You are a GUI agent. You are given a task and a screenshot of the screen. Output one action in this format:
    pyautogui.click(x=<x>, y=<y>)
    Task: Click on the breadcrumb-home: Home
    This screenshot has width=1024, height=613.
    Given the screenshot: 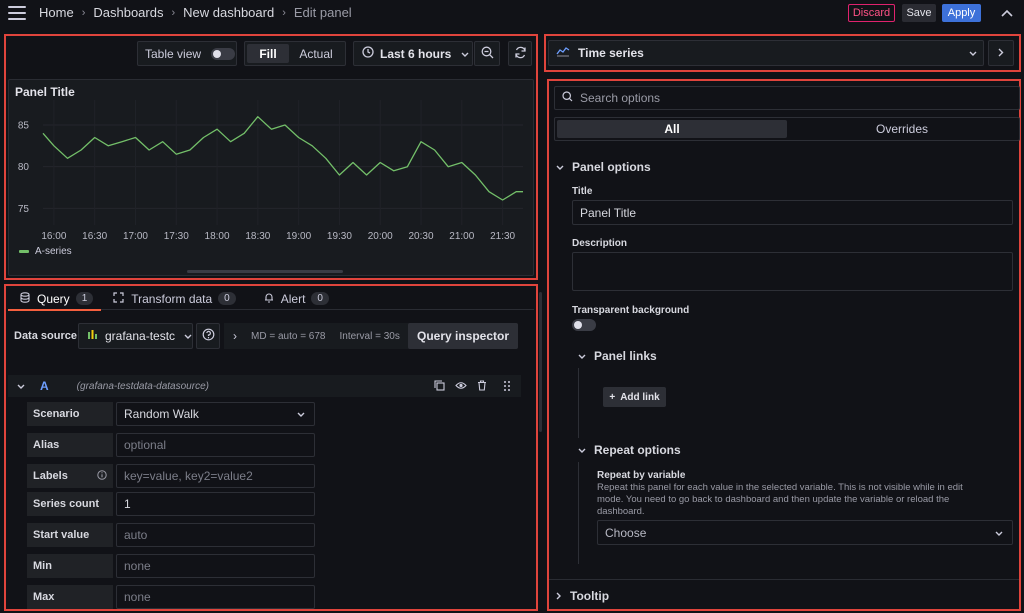 What is the action you would take?
    pyautogui.click(x=56, y=12)
    